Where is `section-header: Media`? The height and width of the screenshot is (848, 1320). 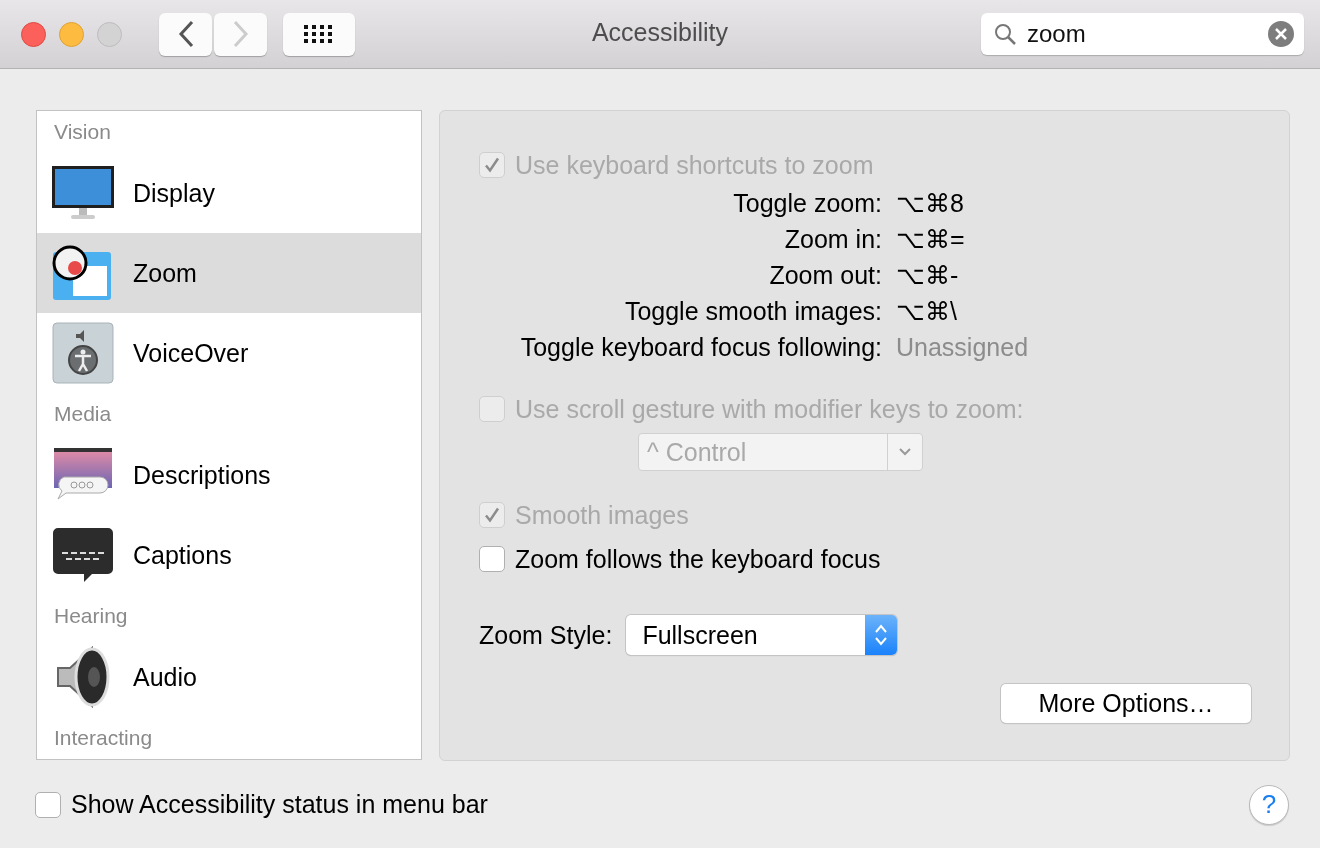 section-header: Media is located at coordinates (83, 414).